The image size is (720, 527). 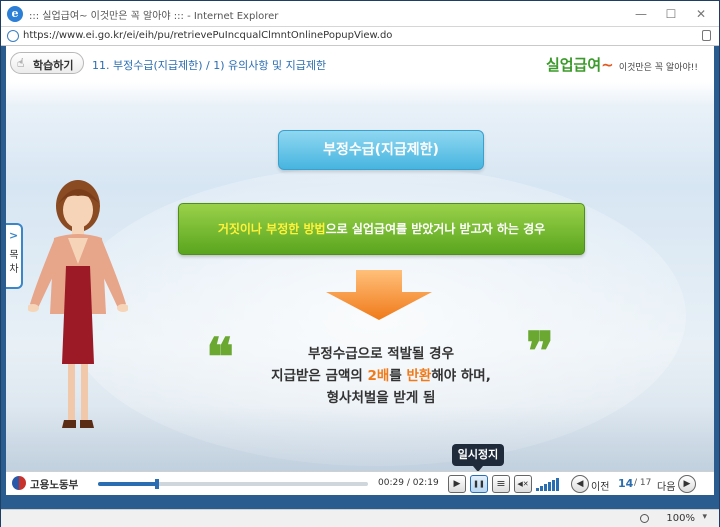 I want to click on zoom-dropdown-icon: ▾, so click(x=704, y=517).